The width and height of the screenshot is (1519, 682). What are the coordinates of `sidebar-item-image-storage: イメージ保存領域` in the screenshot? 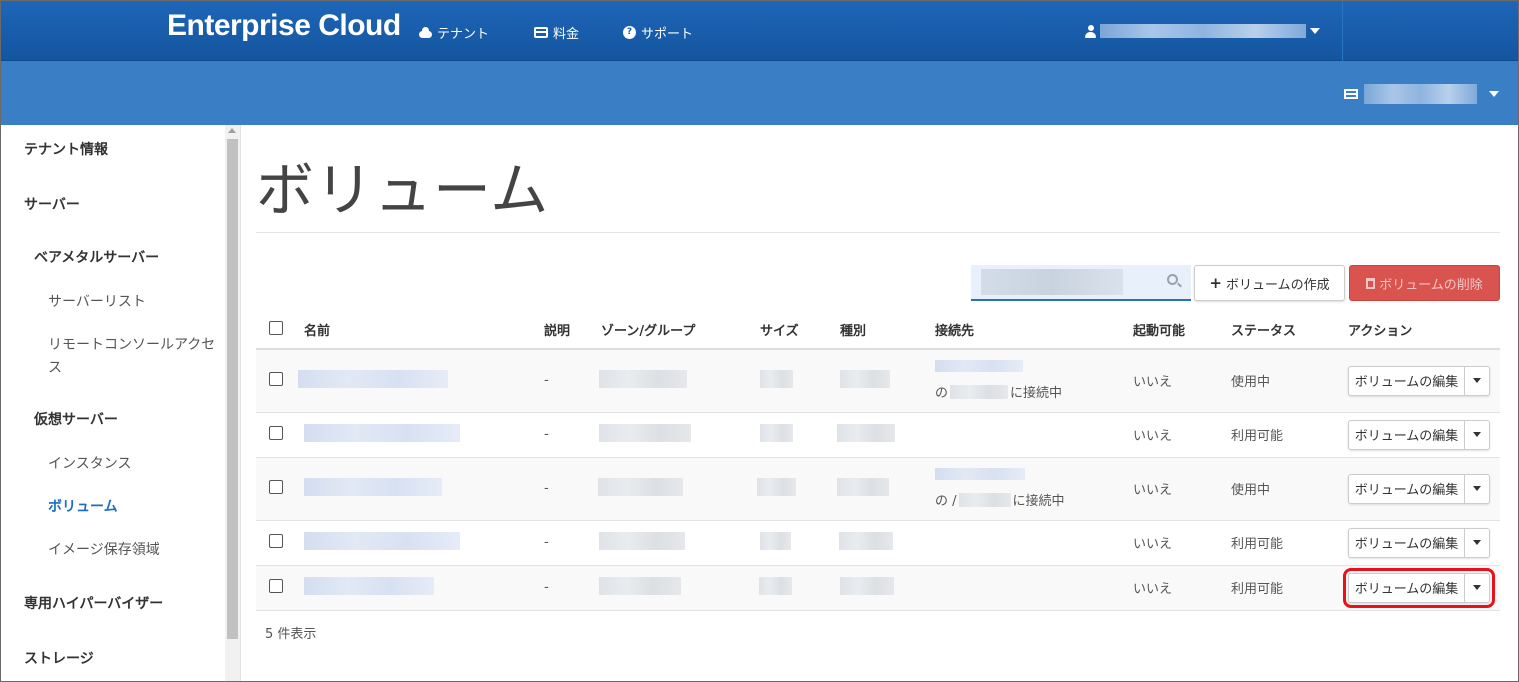 It's located at (133, 550).